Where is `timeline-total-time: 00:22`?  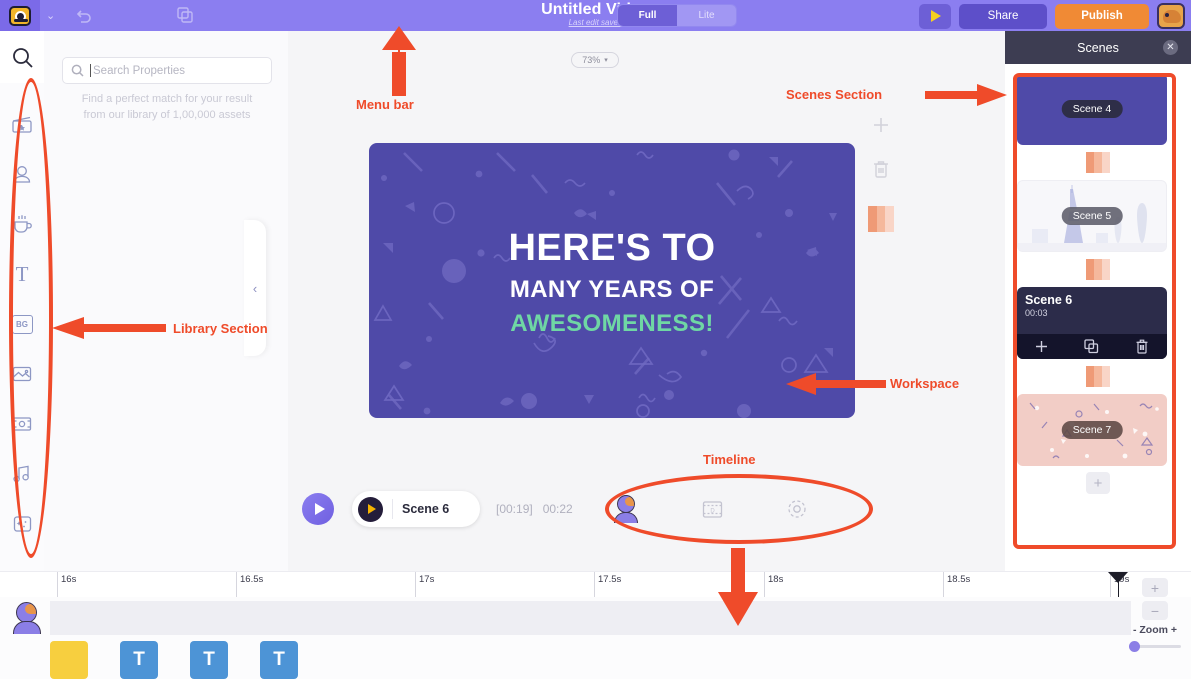
timeline-total-time: 00:22 is located at coordinates (557, 509).